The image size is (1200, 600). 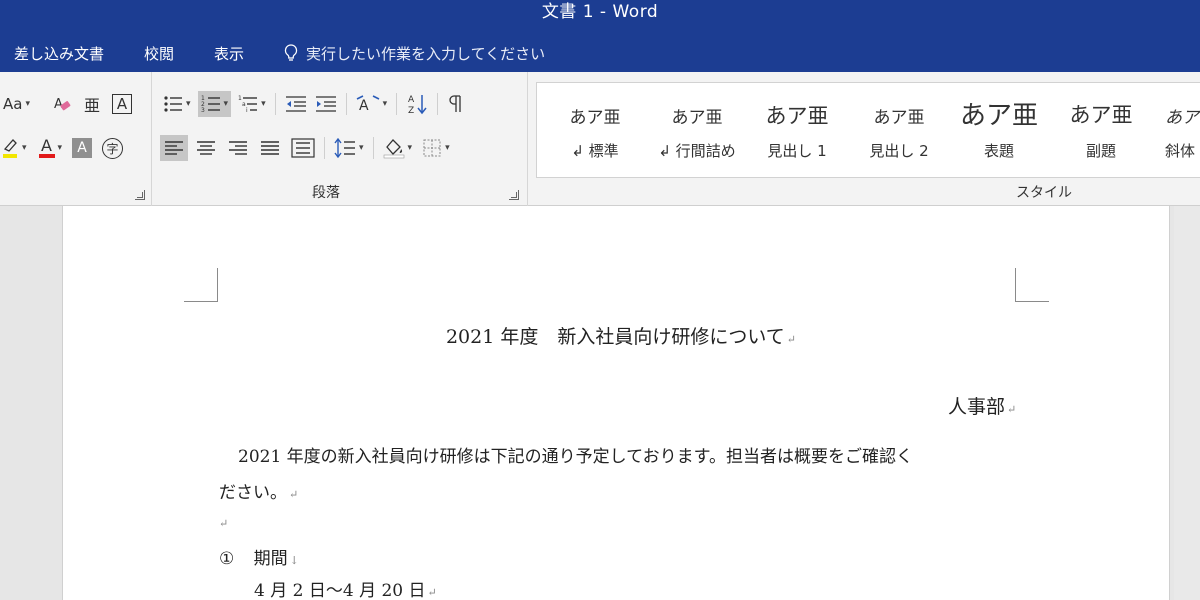 What do you see at coordinates (1101, 130) in the screenshot?
I see `style-subtitle: あア亜 副題` at bounding box center [1101, 130].